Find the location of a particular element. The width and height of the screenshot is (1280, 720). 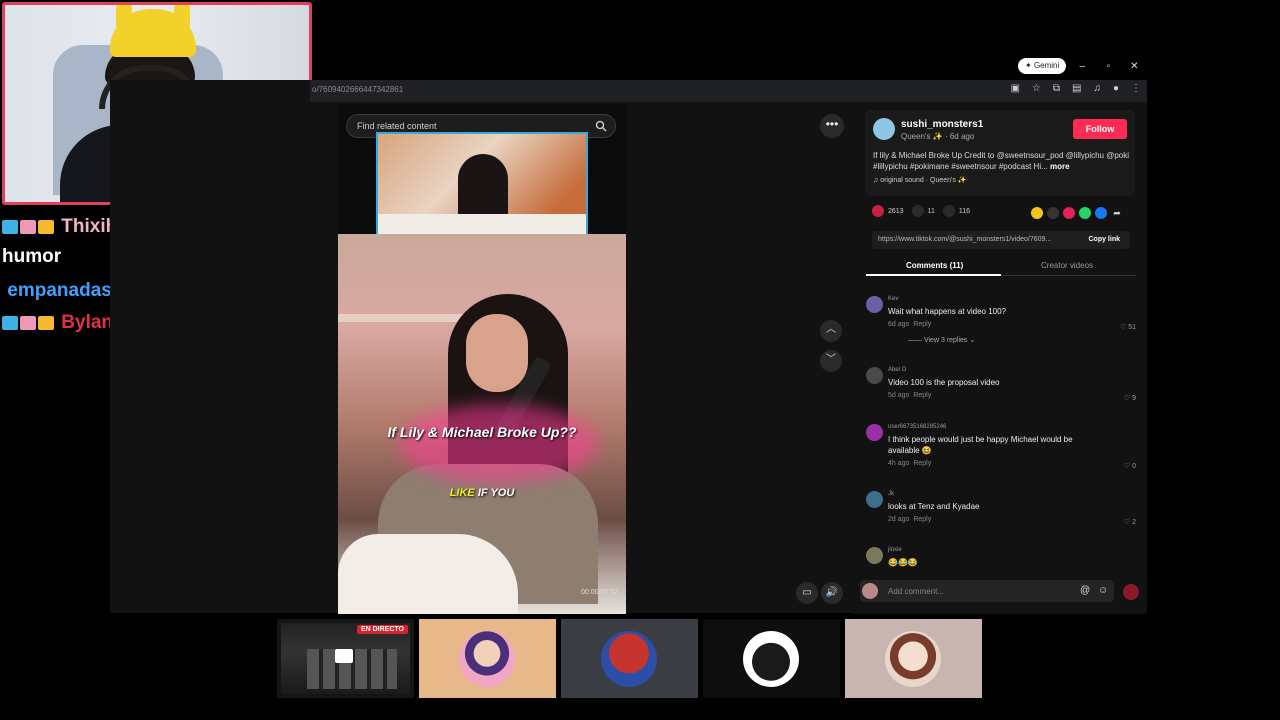

send-icon is located at coordinates (1069, 213).